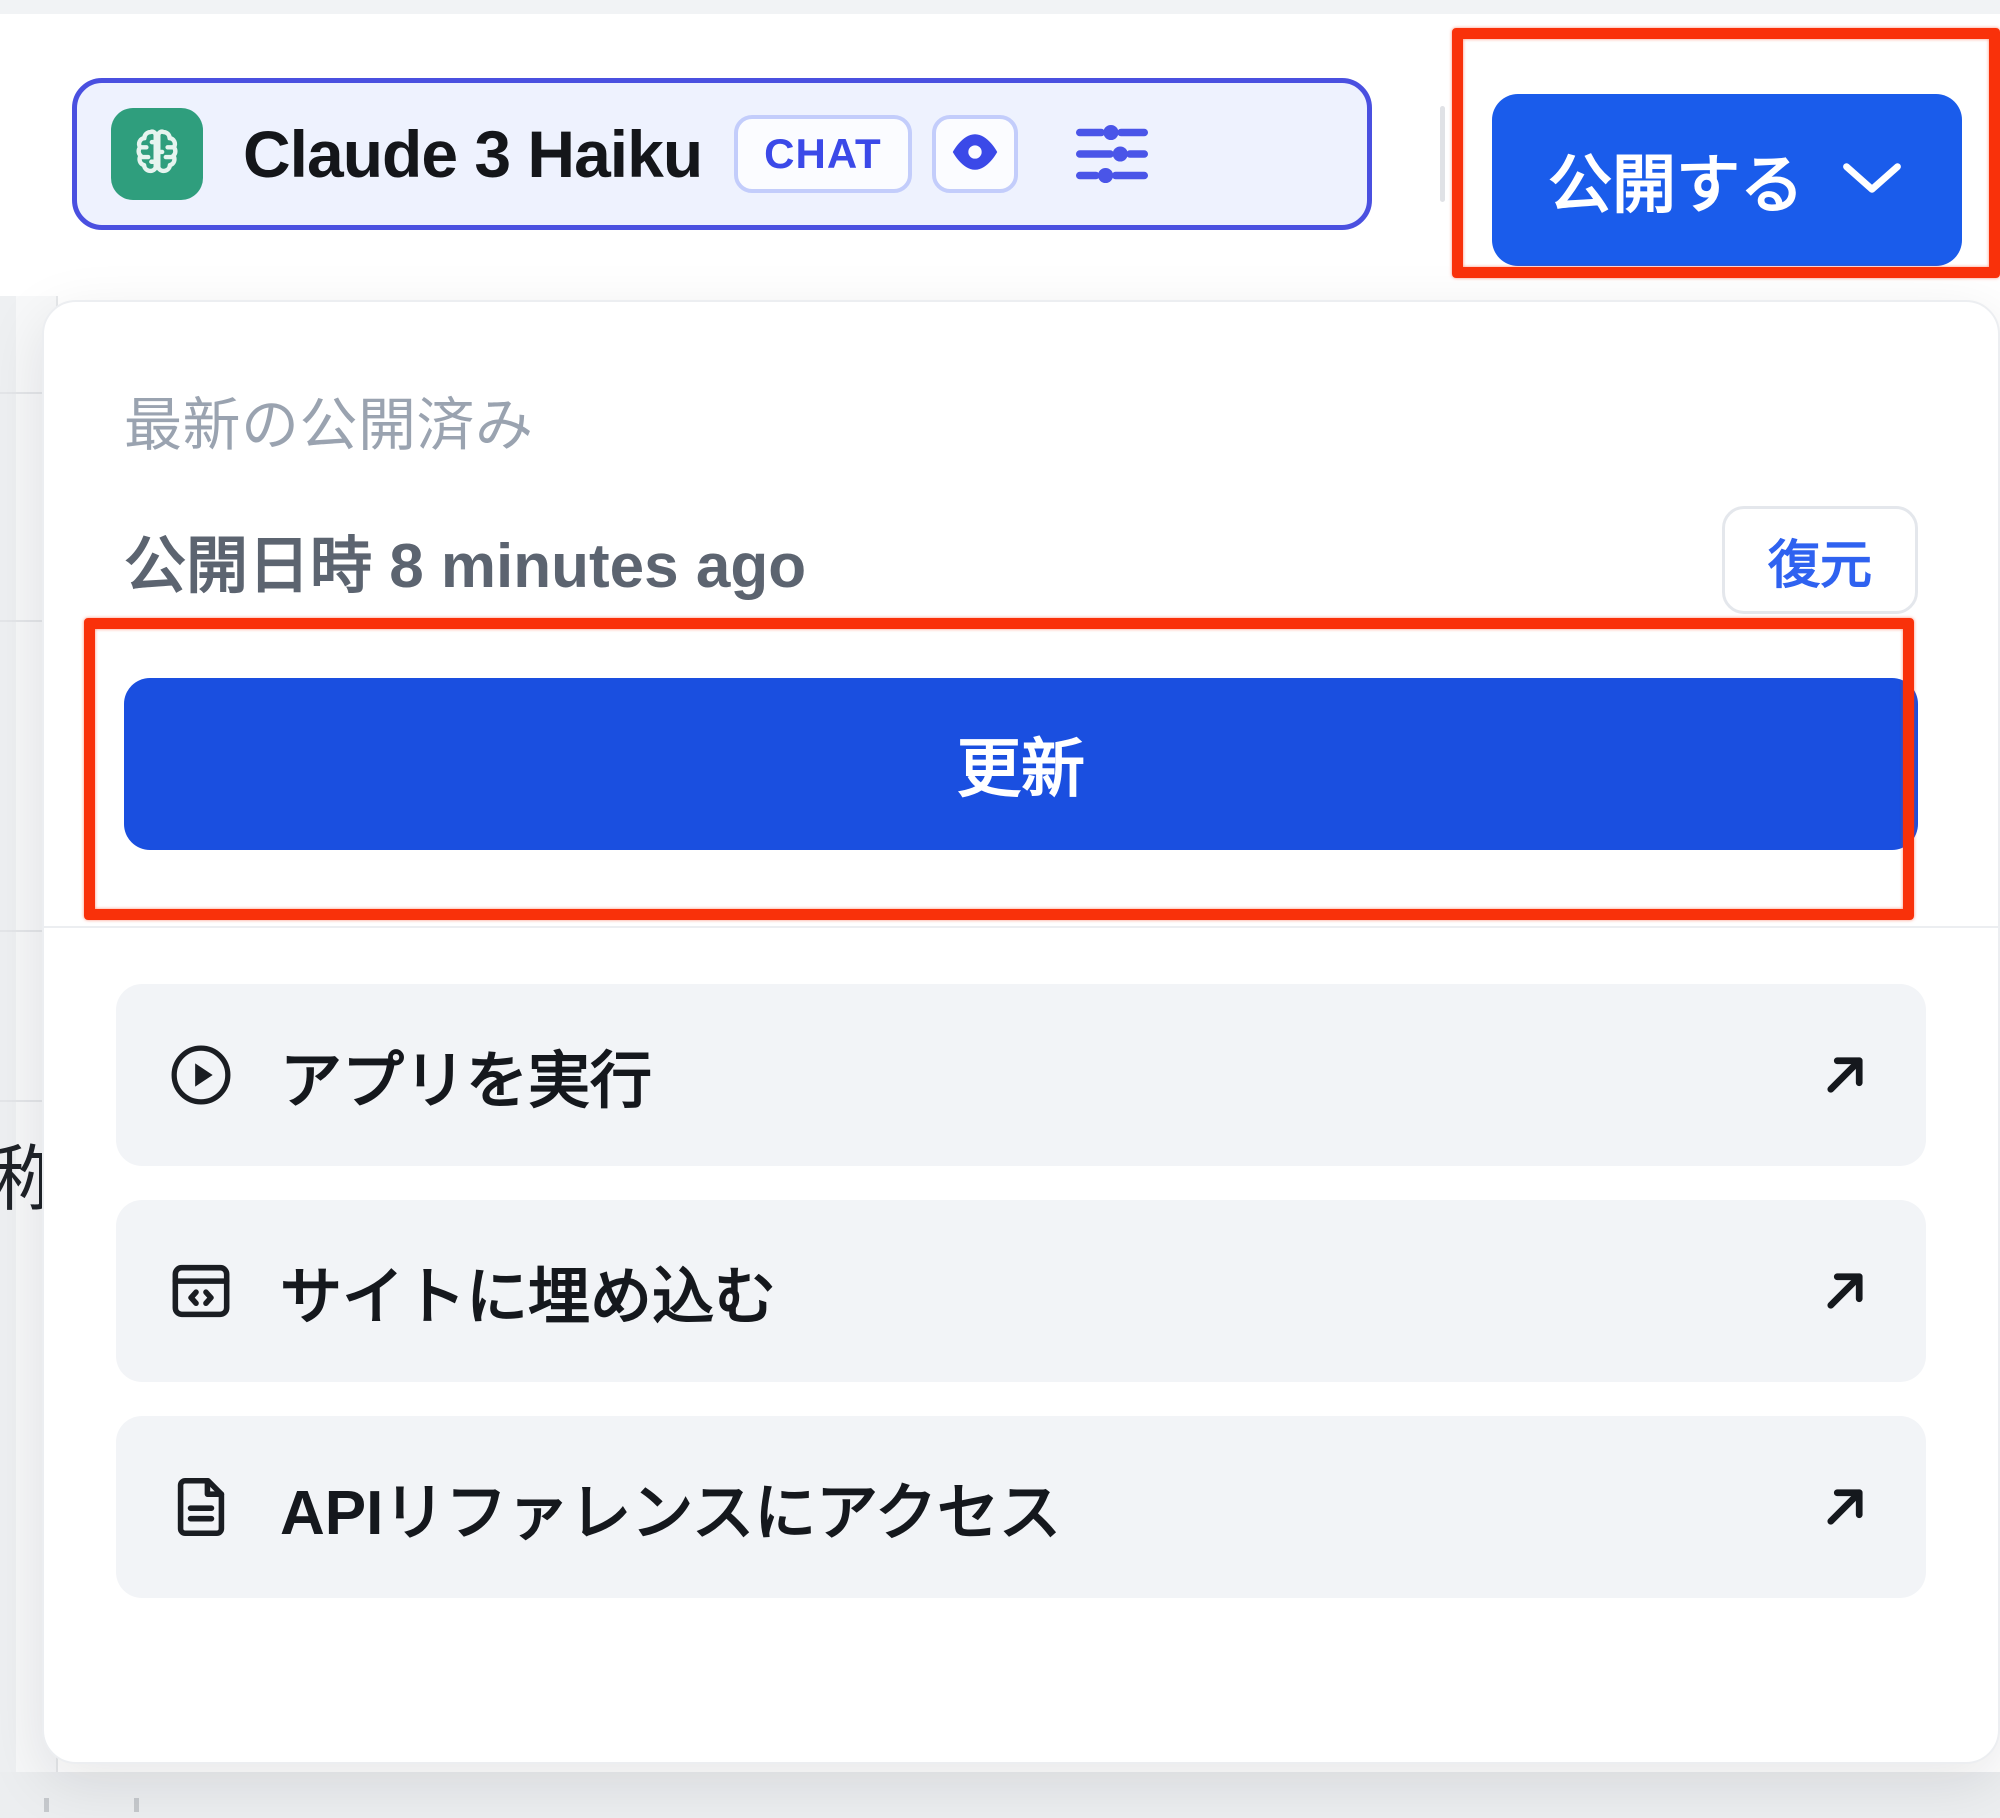  I want to click on menu-item-api-reference: APIリファレンスにアクセス, so click(1021, 1507).